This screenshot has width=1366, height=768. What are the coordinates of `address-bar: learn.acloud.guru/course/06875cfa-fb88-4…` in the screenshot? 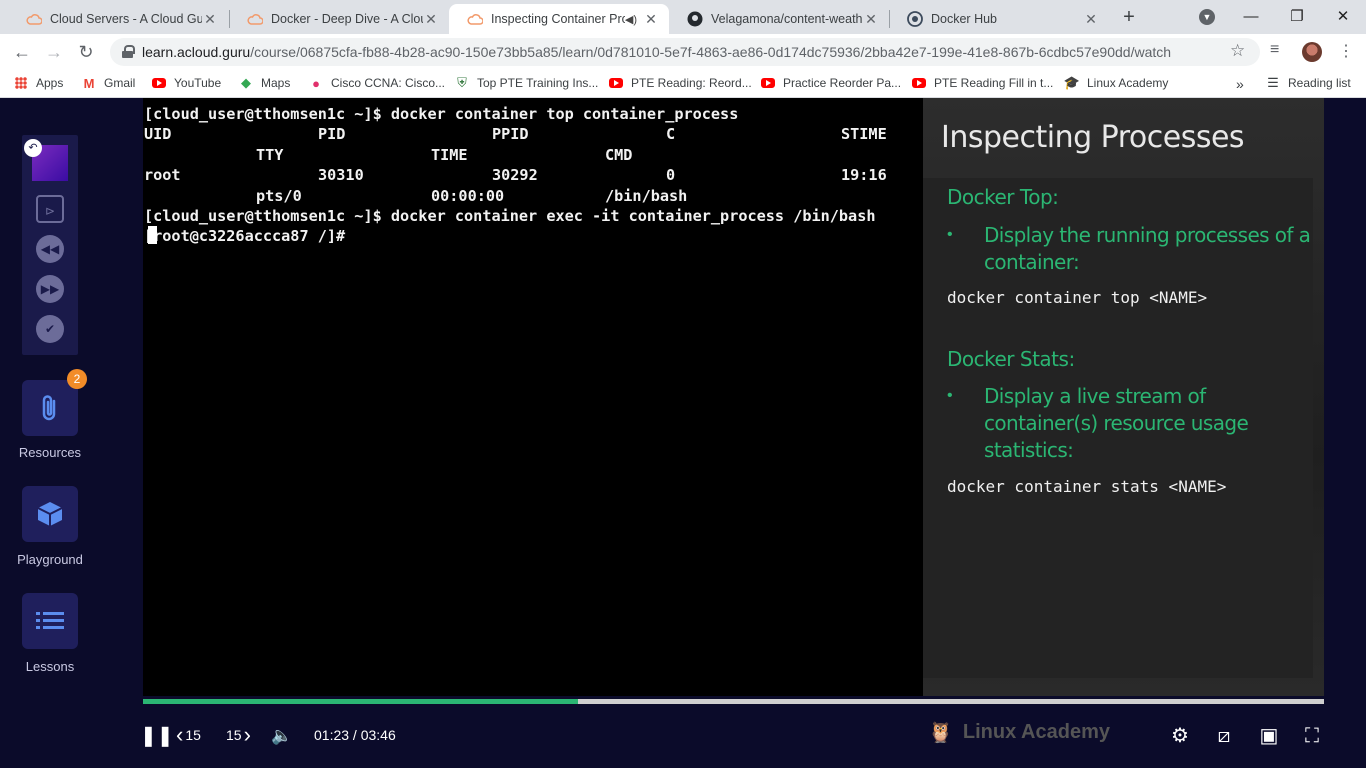 It's located at (685, 52).